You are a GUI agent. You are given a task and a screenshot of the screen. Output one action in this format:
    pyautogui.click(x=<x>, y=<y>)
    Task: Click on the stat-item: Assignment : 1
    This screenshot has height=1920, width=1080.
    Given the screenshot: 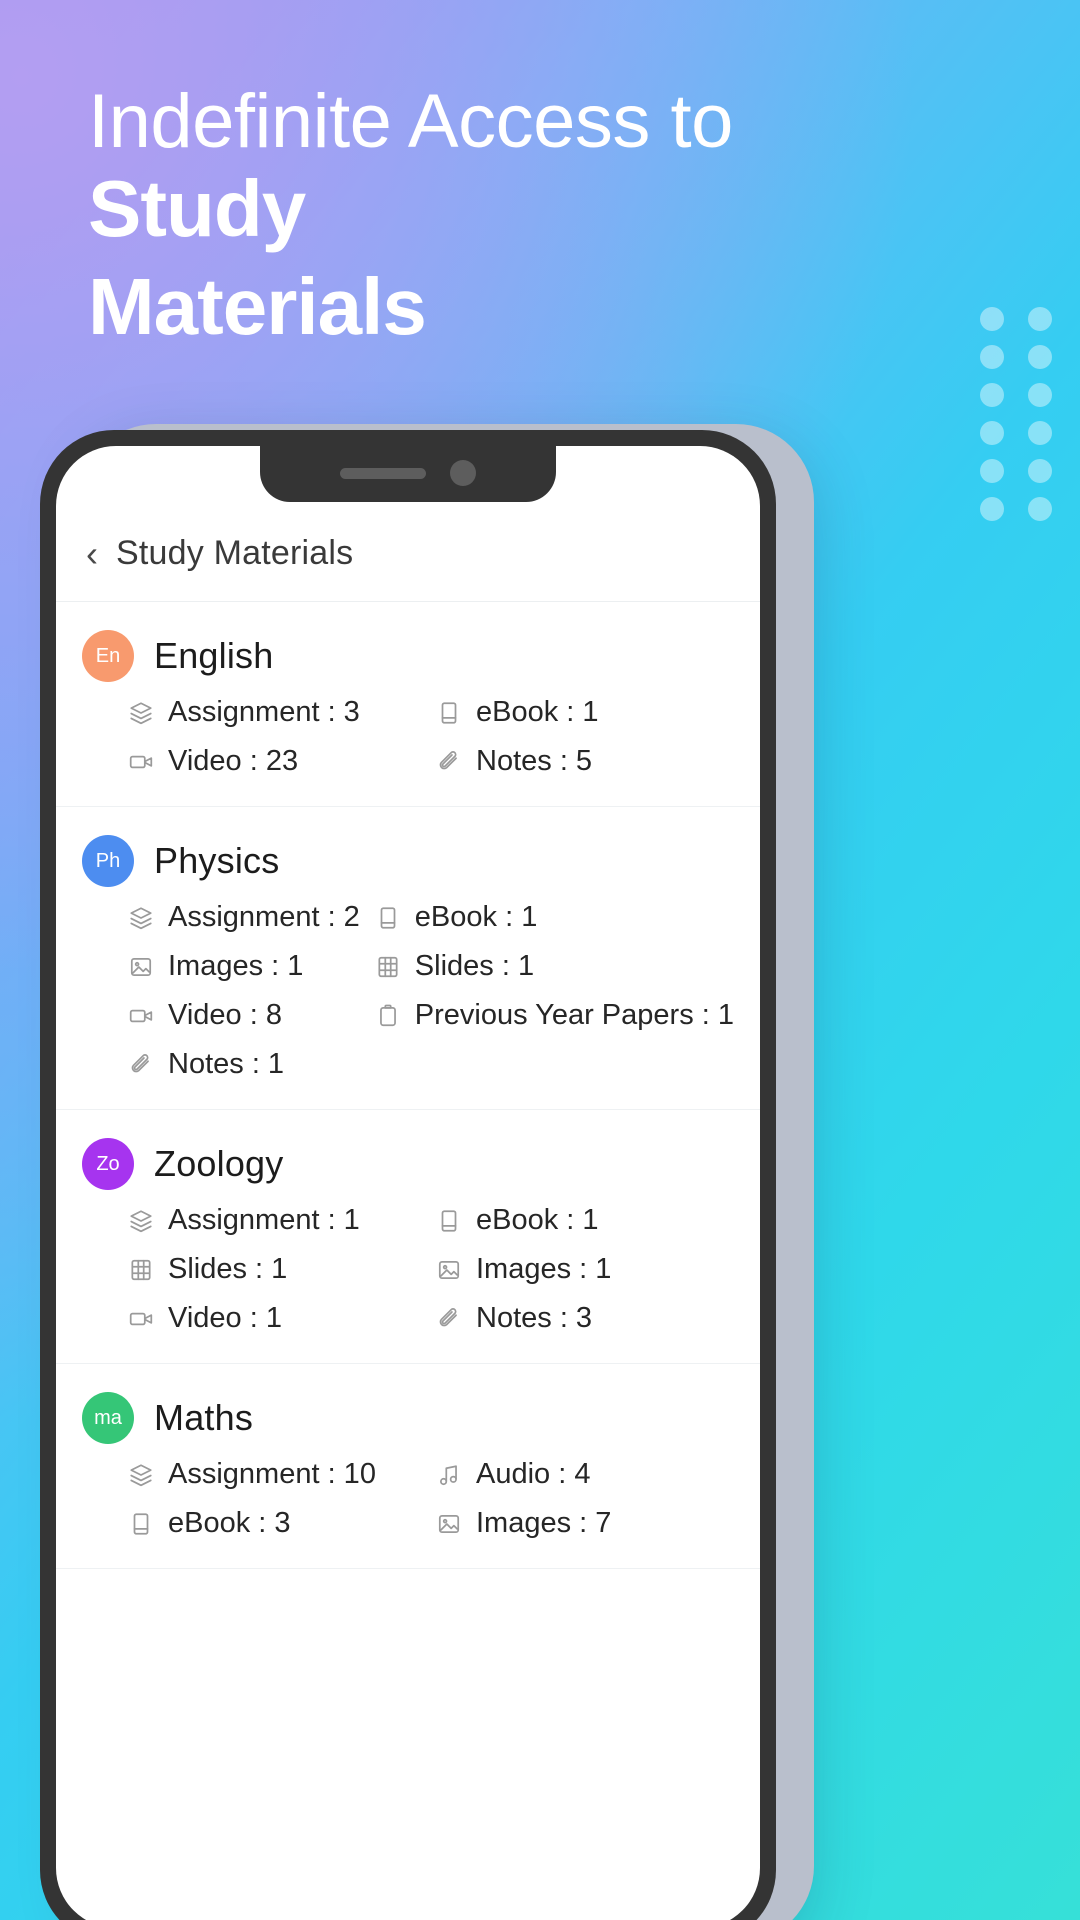 What is the action you would take?
    pyautogui.click(x=277, y=1220)
    